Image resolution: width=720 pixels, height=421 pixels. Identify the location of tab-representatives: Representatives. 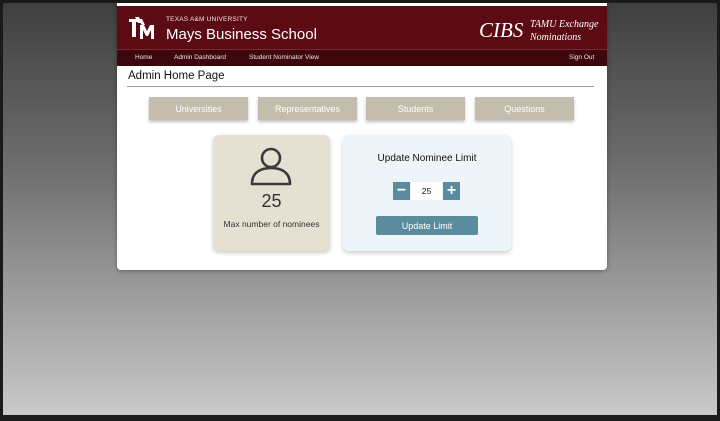
(307, 108).